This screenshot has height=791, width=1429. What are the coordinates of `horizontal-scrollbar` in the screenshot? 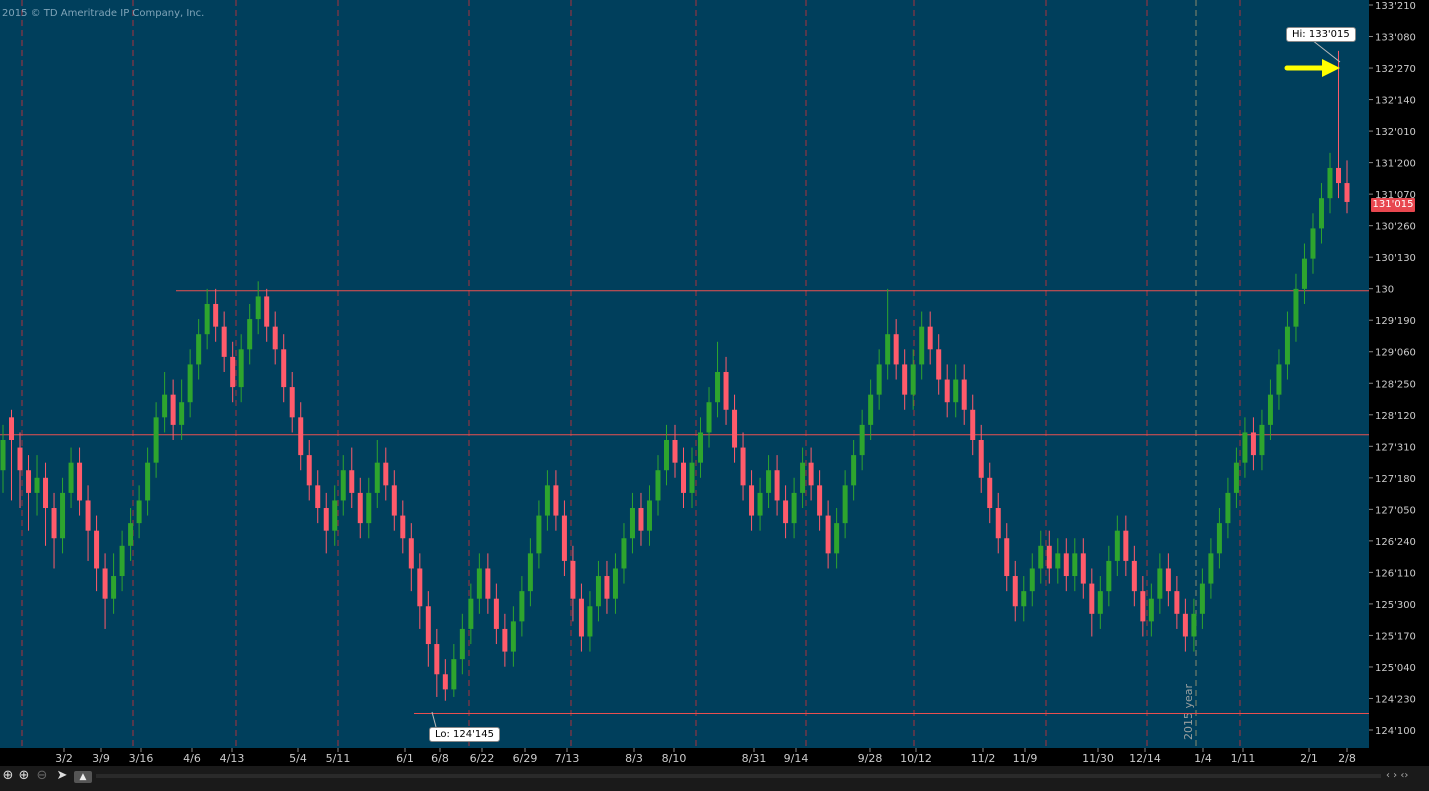 It's located at (738, 776).